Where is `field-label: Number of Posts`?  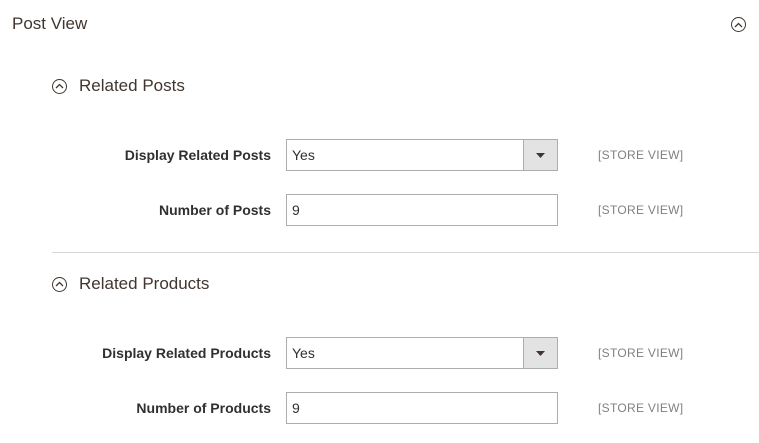
field-label: Number of Posts is located at coordinates (214, 210).